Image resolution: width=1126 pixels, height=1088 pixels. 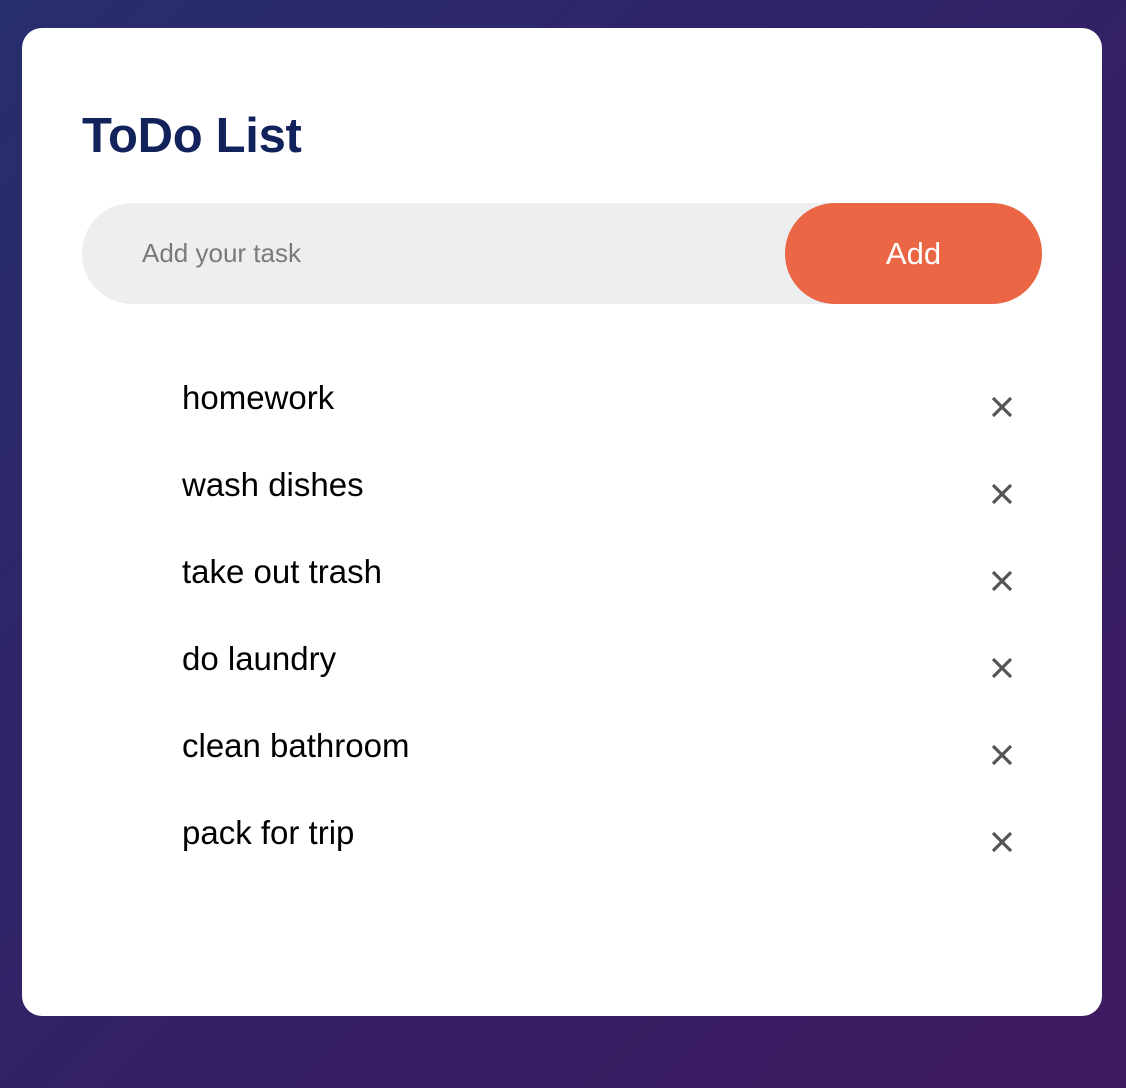 What do you see at coordinates (273, 485) in the screenshot?
I see `task-label: wash dishes` at bounding box center [273, 485].